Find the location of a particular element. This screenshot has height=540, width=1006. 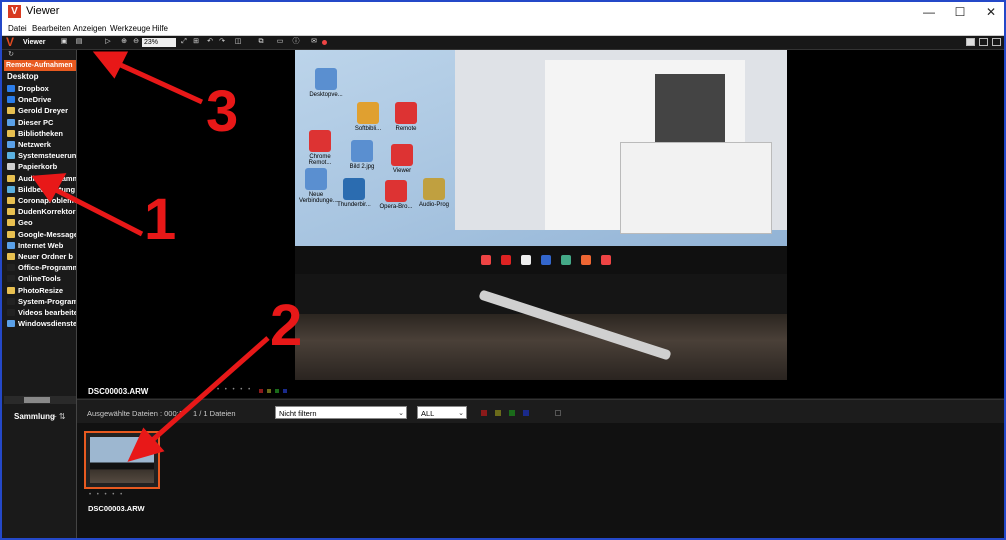

annotation-number-3: 3 is located at coordinates (222, 111).